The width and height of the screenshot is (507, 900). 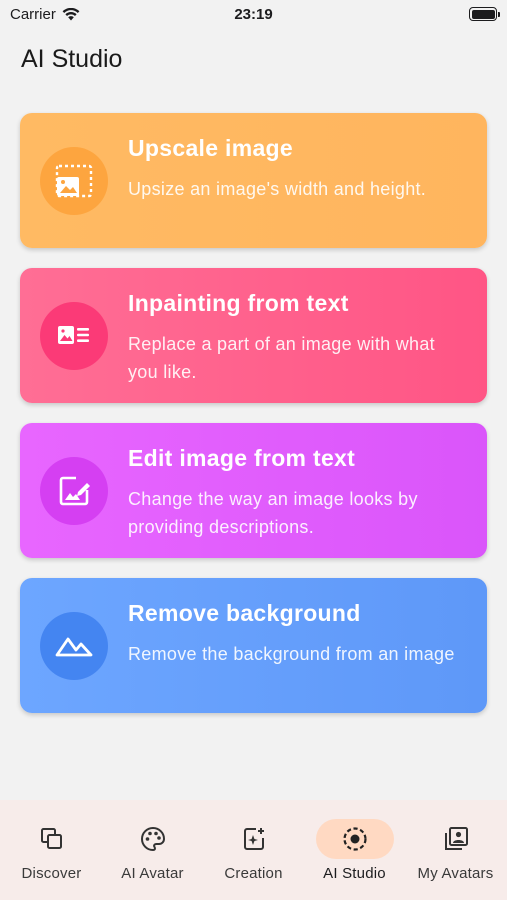 I want to click on target-icon, so click(x=354, y=839).